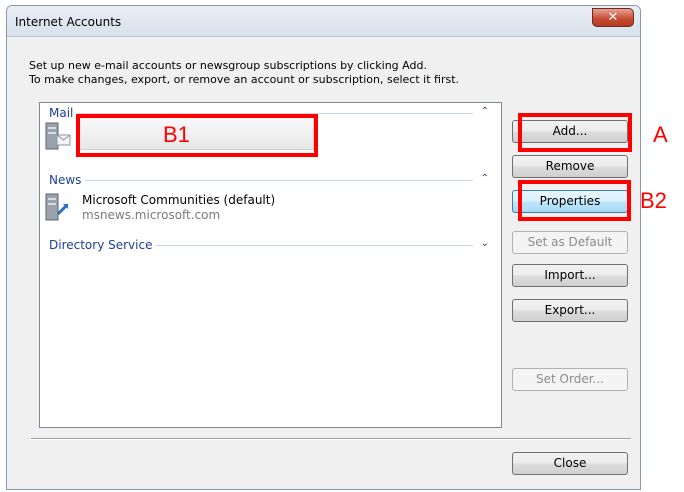  Describe the element at coordinates (575, 132) in the screenshot. I see `annotation-box-a` at that location.